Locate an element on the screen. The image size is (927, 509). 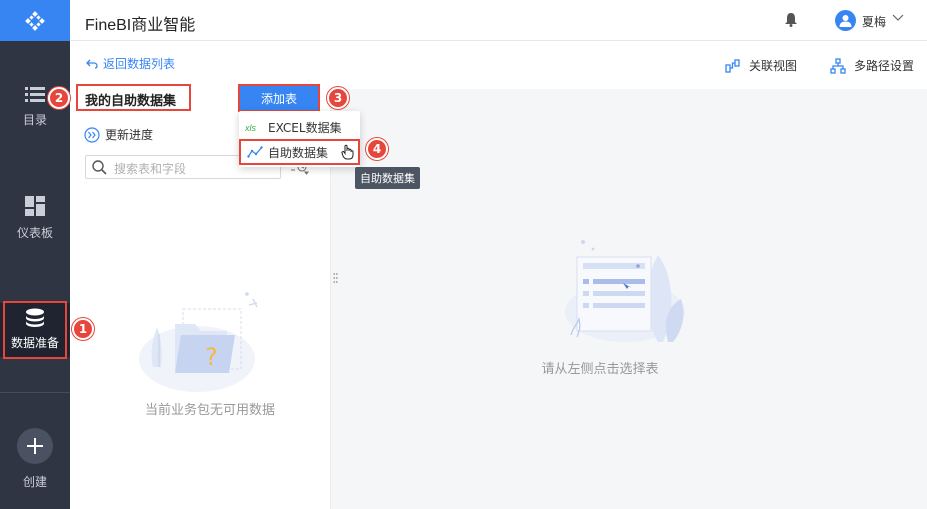
back-arrow-icon is located at coordinates (92, 64).